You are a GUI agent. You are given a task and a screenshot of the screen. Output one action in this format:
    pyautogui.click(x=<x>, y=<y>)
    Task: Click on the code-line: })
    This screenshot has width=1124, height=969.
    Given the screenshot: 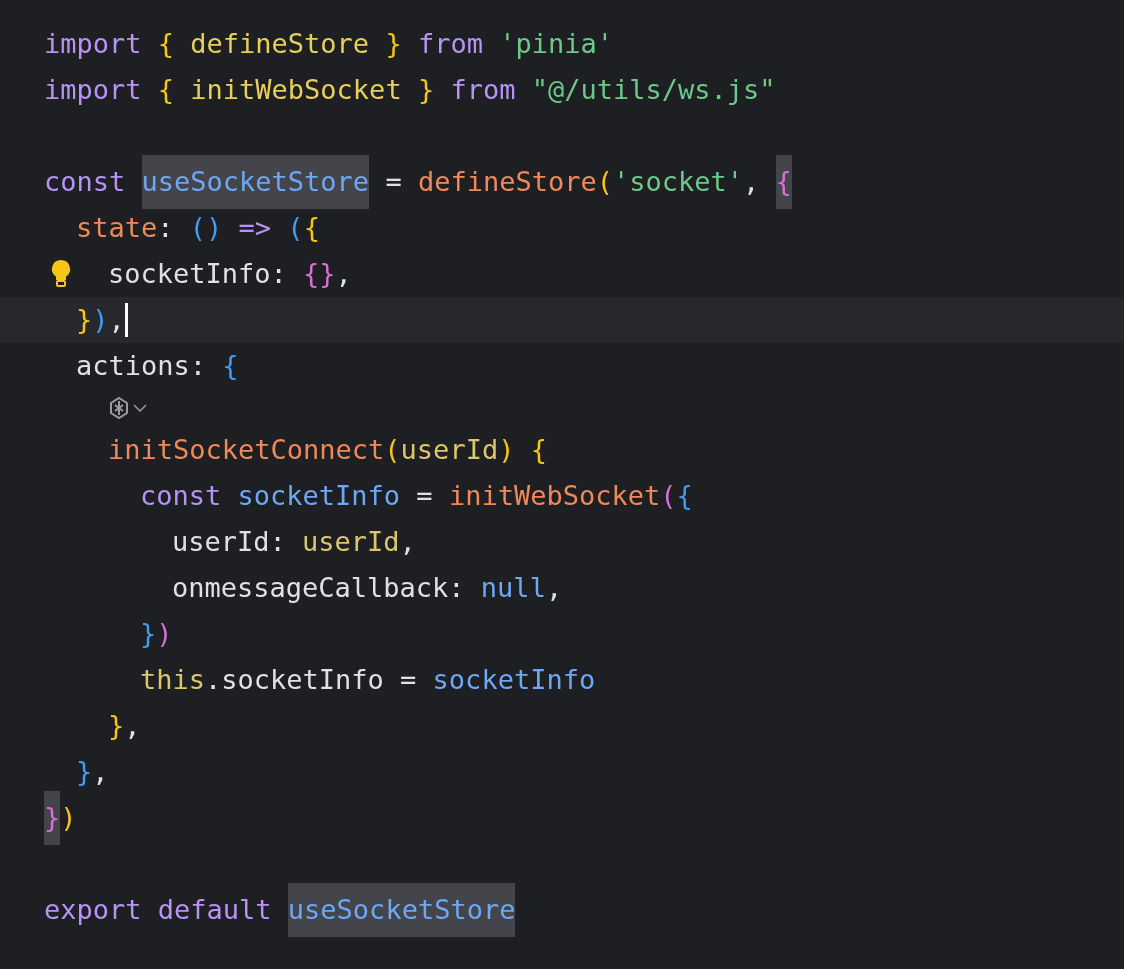 What is the action you would take?
    pyautogui.click(x=156, y=633)
    